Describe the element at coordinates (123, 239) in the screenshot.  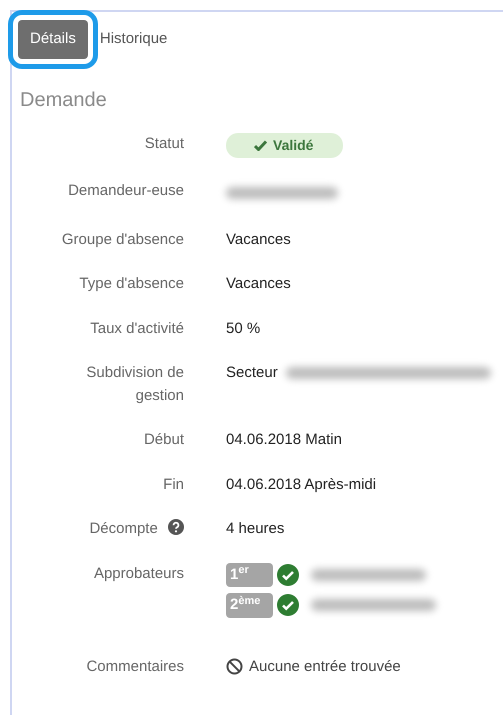
I see `field-label: Groupe d'absence` at that location.